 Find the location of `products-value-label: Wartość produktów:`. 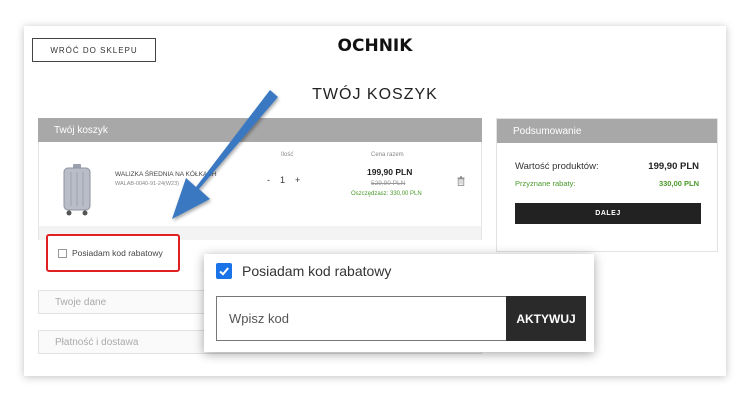

products-value-label: Wartość produktów: is located at coordinates (557, 166).